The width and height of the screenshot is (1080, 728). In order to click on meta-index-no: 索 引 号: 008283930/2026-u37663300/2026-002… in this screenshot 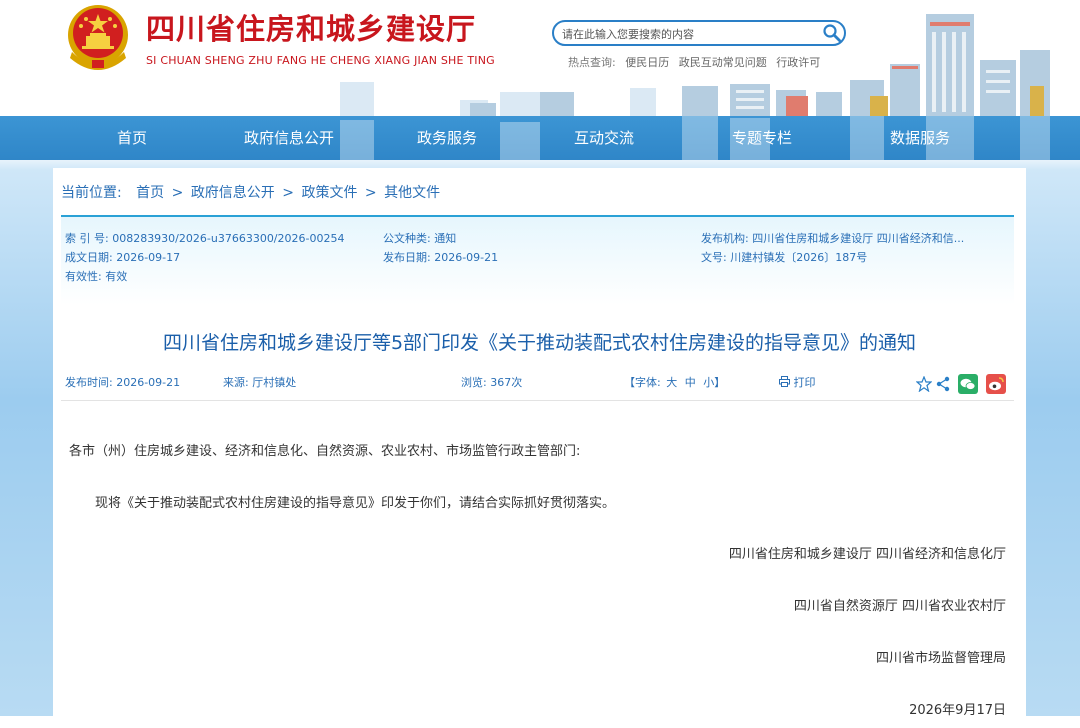, I will do `click(205, 238)`.